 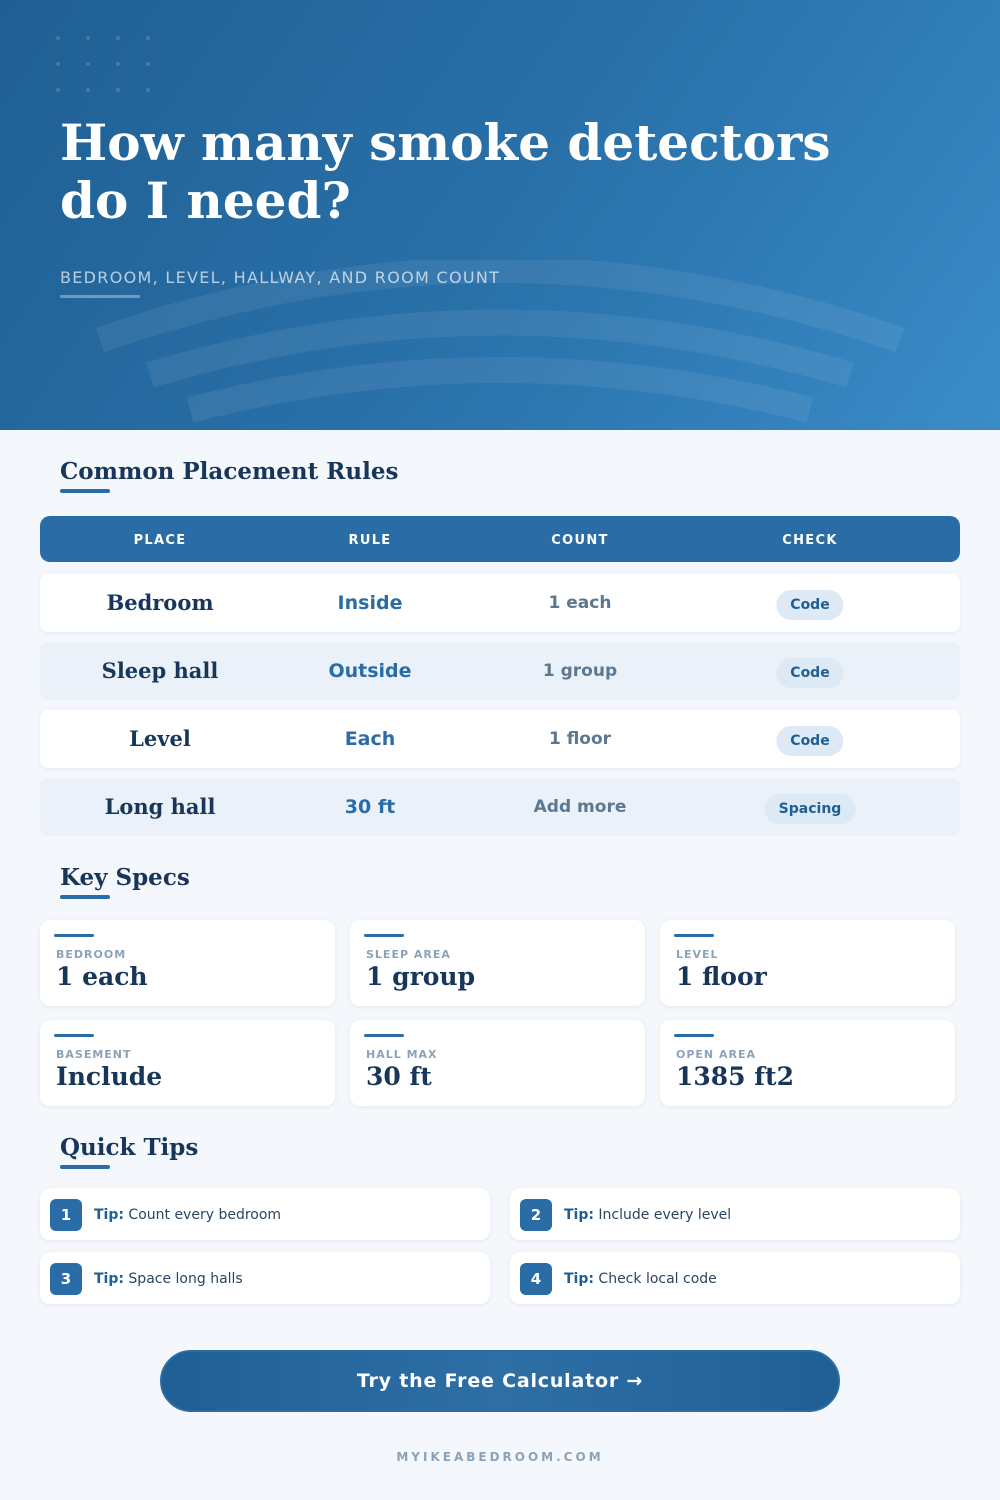 What do you see at coordinates (91, 954) in the screenshot?
I see `spec-label: BEDROOM` at bounding box center [91, 954].